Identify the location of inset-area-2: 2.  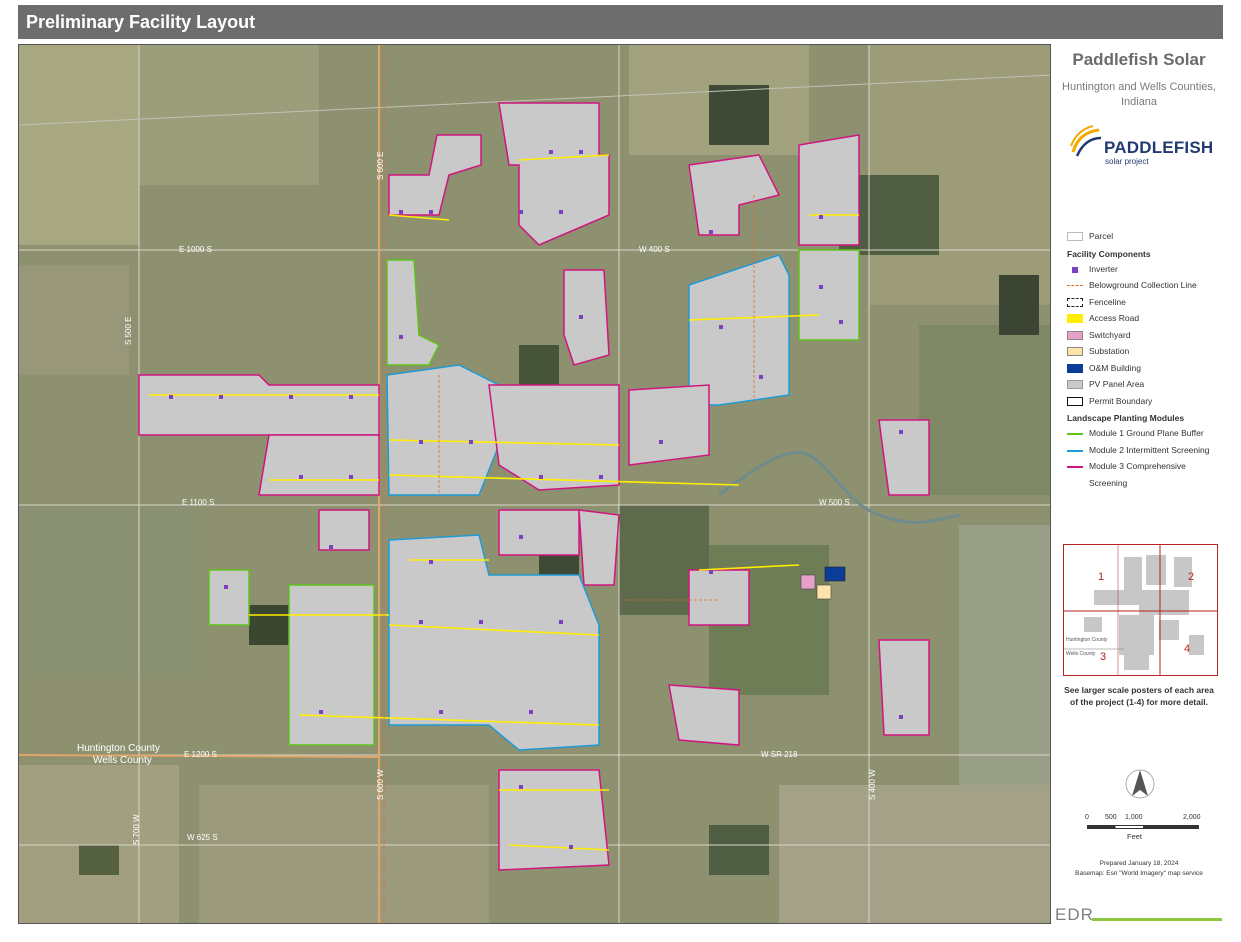
(1191, 577).